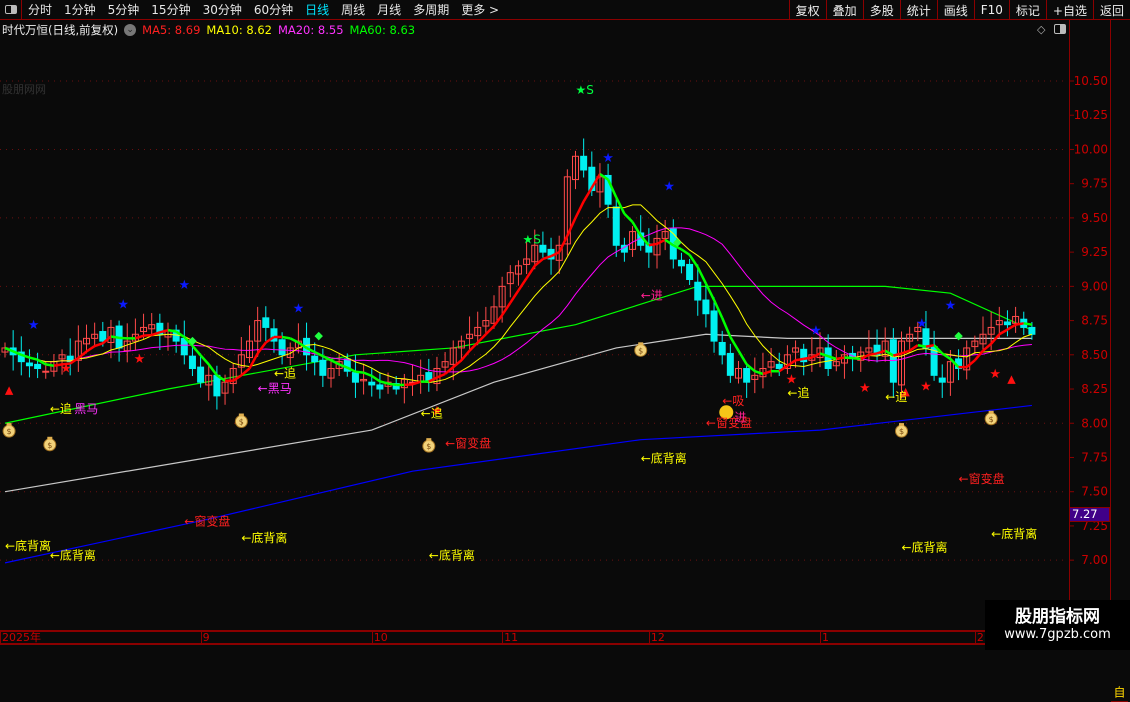  I want to click on period-tab: 分时, so click(40, 9).